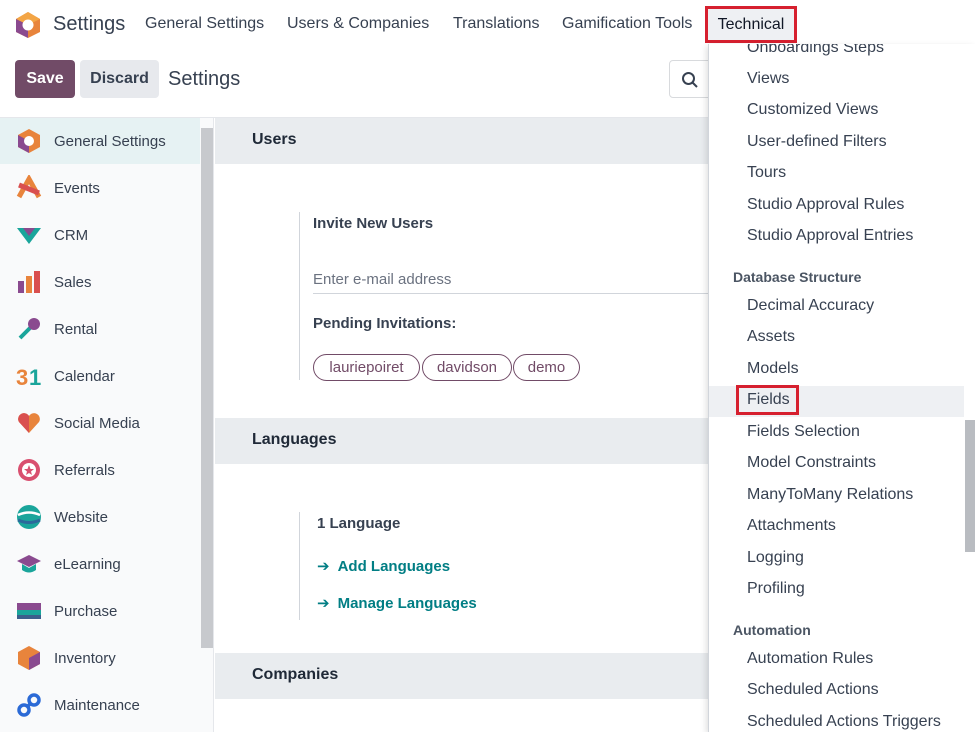  What do you see at coordinates (29, 187) in the screenshot?
I see `events-icon` at bounding box center [29, 187].